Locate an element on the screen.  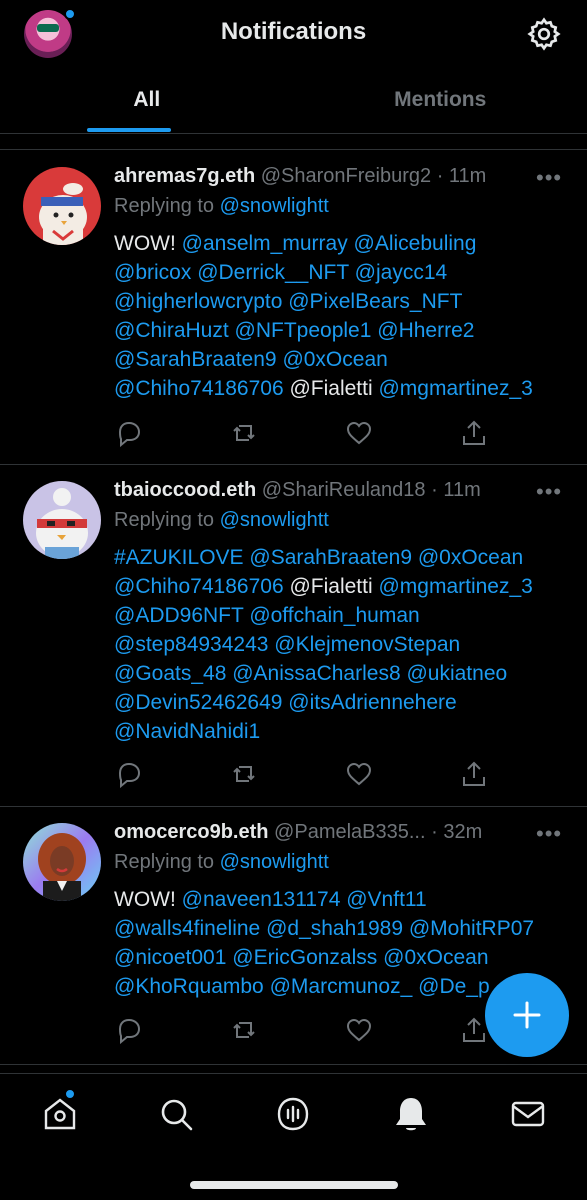
mention-link: @d_shah1989 is located at coordinates (334, 928).